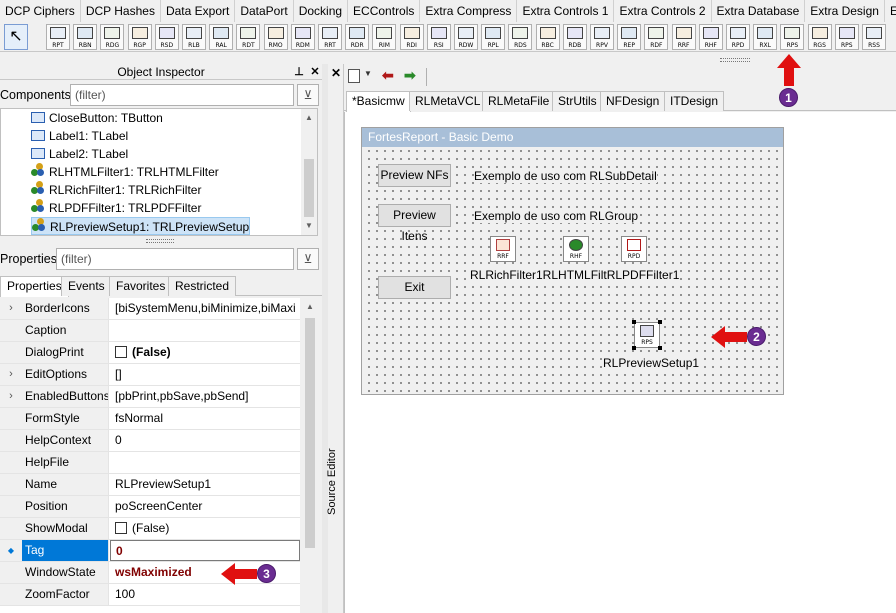 Image resolution: width=896 pixels, height=613 pixels. I want to click on tree-node: RLRichFilter1: TRLRichFilter, so click(116, 190).